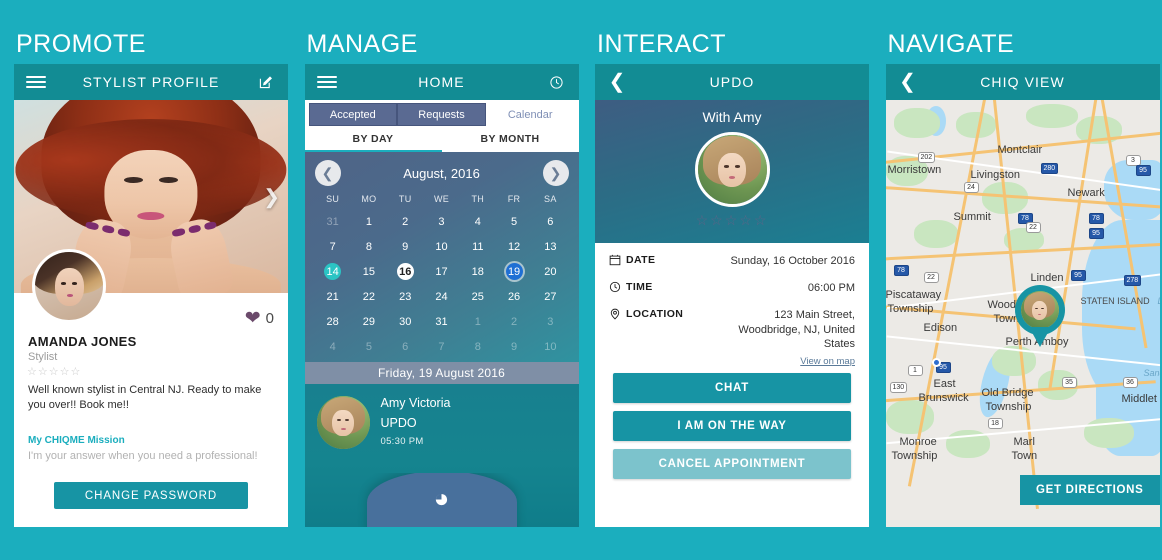  I want to click on calendar-day: 23, so click(405, 296).